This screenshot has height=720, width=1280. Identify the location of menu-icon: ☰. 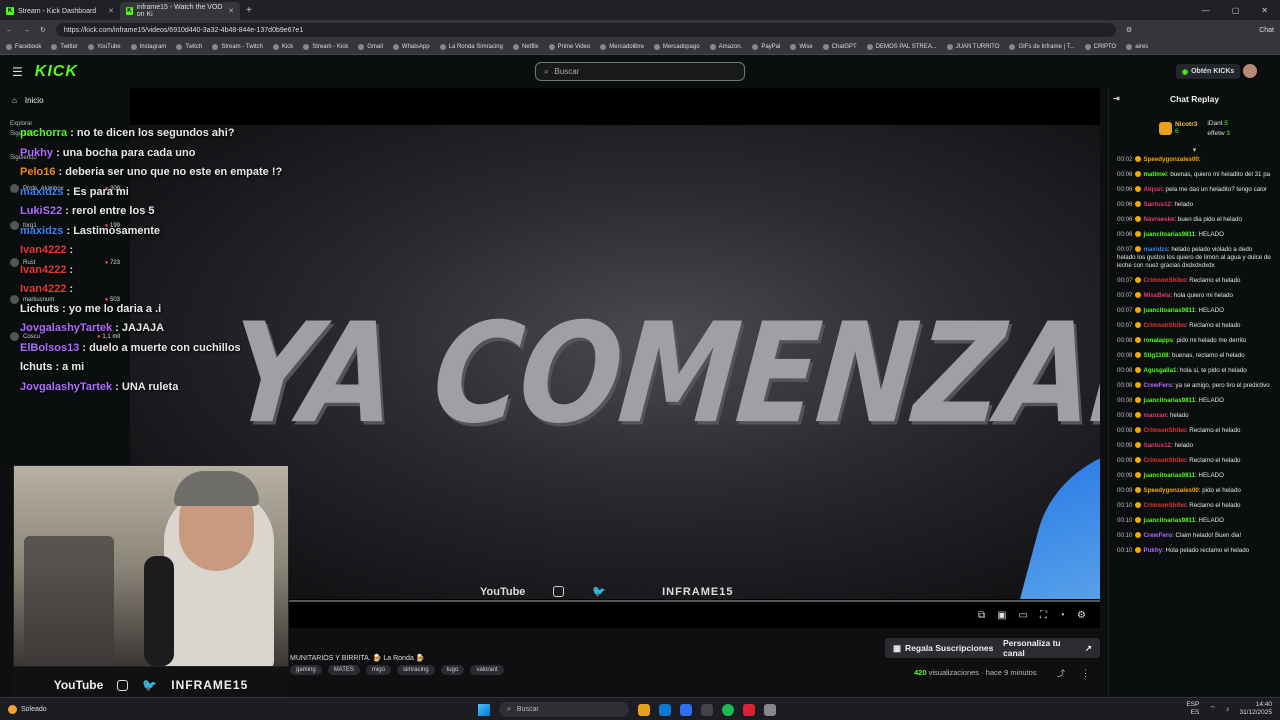
(17, 72).